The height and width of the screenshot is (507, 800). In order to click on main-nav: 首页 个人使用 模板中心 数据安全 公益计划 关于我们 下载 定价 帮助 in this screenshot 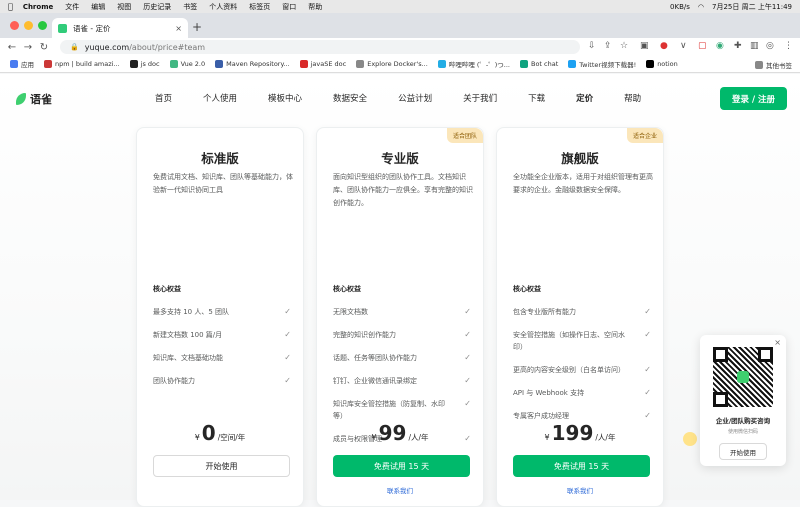, I will do `click(413, 98)`.